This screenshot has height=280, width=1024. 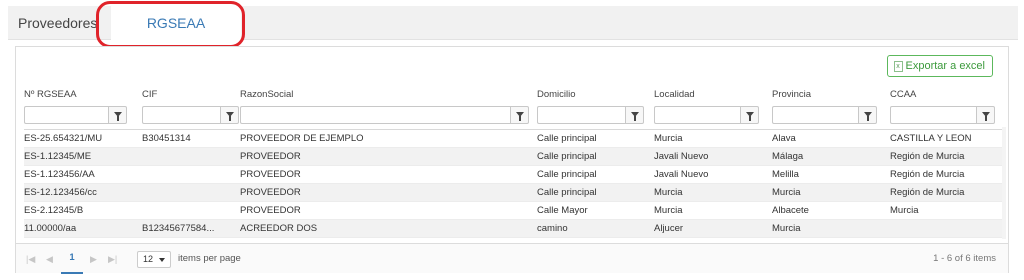 I want to click on prev-page-icon: ◀, so click(x=49, y=259).